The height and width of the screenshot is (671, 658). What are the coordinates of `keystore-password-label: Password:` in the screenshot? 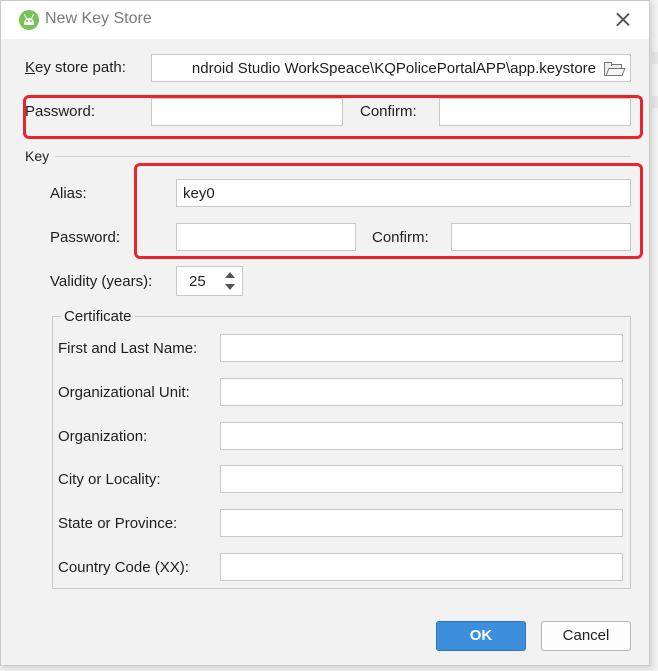 It's located at (60, 111).